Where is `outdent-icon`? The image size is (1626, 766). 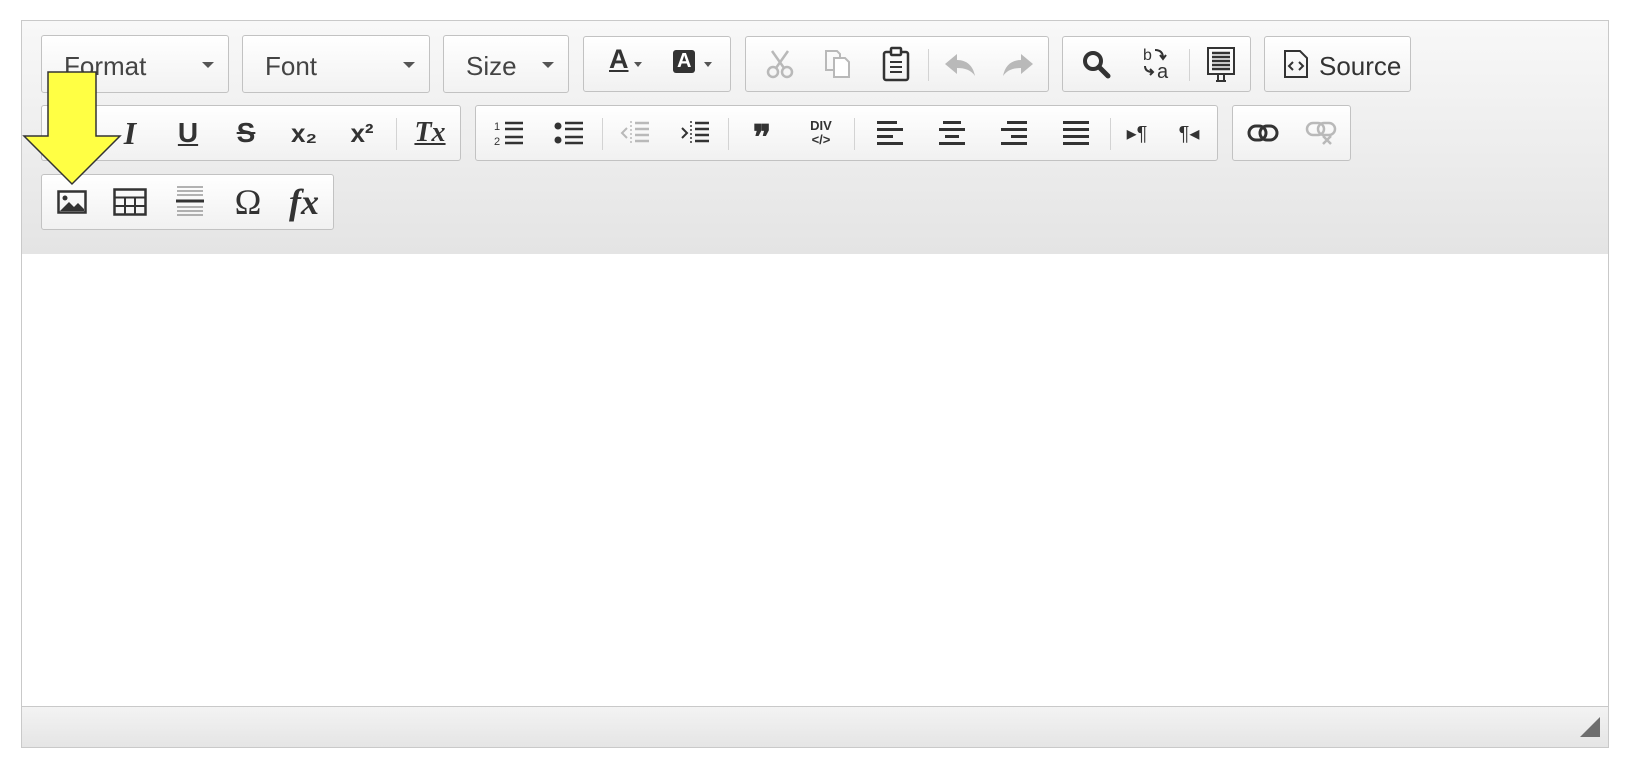
outdent-icon is located at coordinates (634, 133).